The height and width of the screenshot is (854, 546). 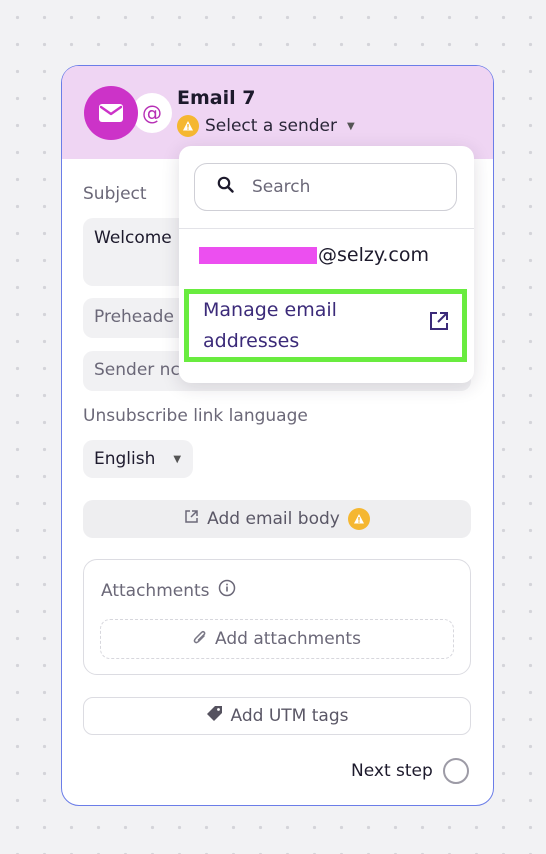 I want to click on add-utm-tags-label: Add UTM tags, so click(x=289, y=716).